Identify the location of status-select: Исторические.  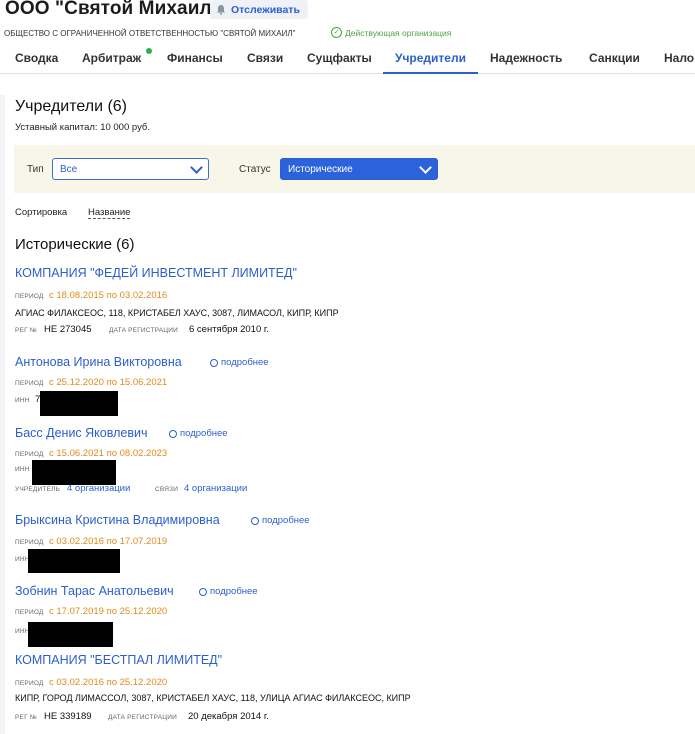
(359, 169).